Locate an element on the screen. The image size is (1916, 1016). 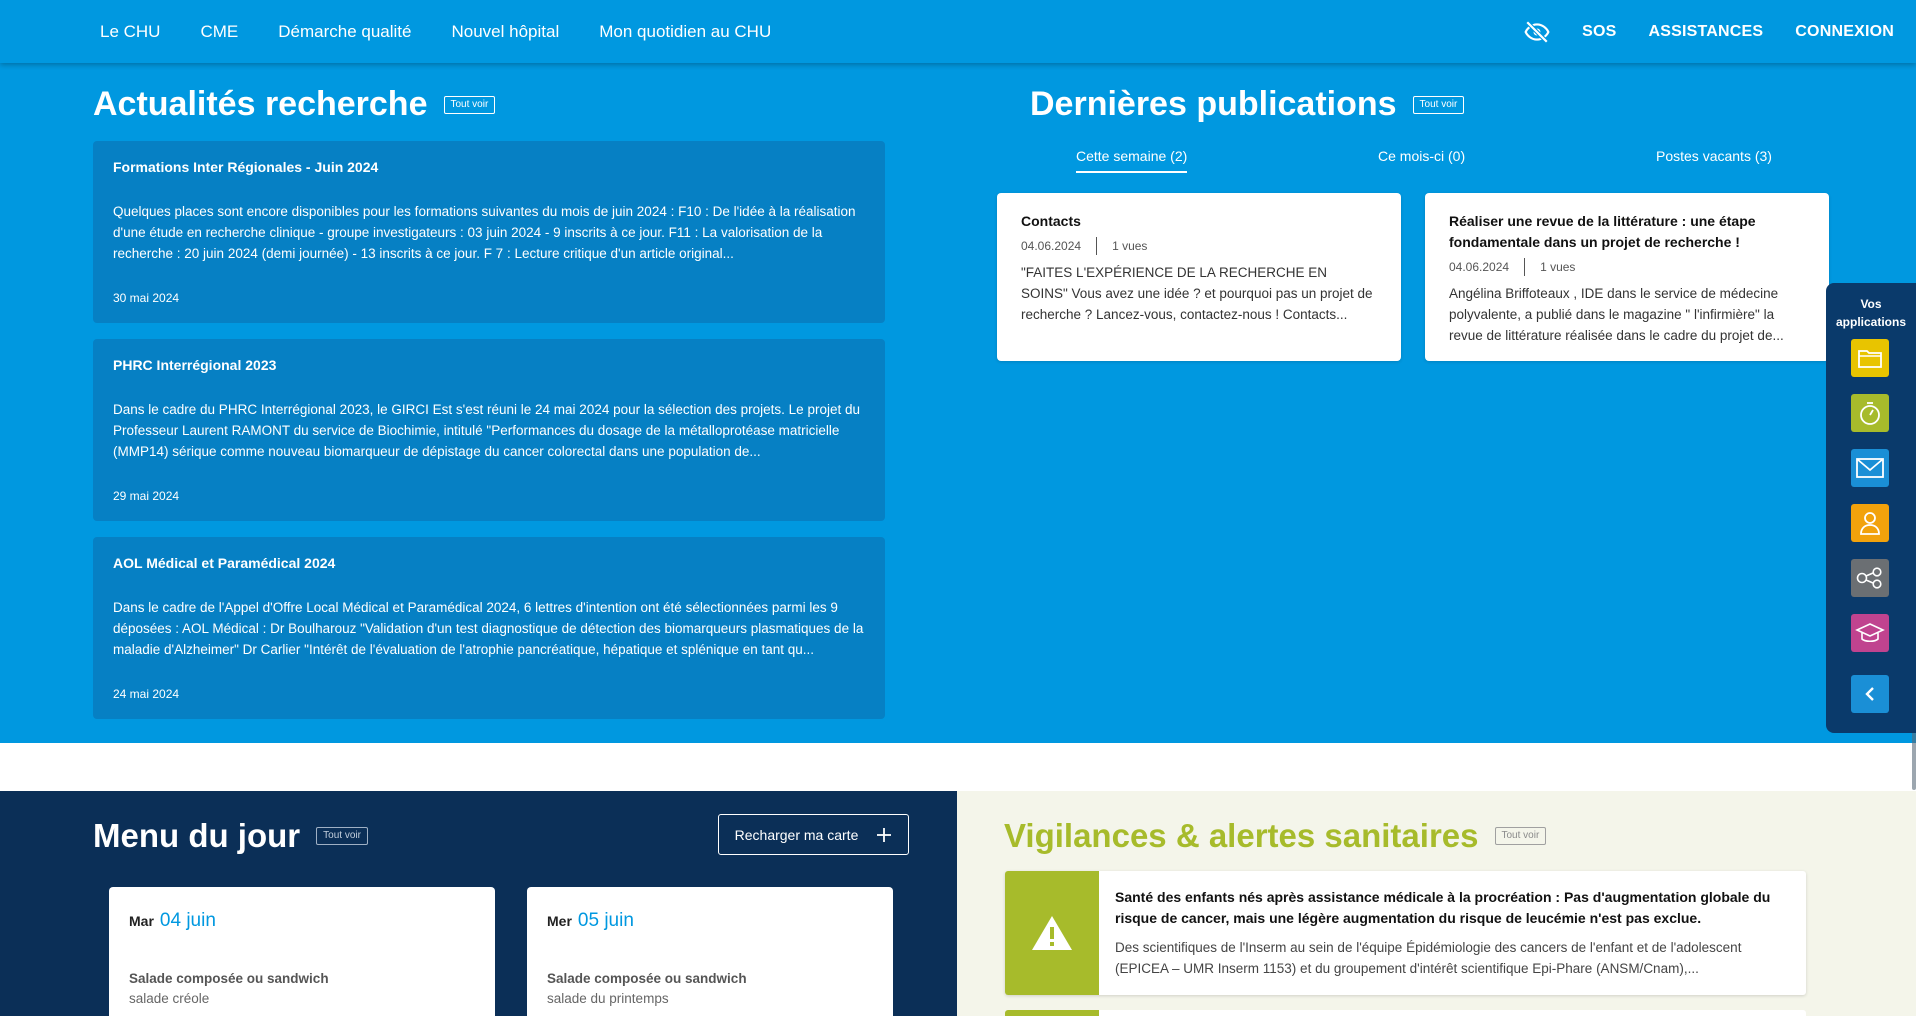
app-education-button is located at coordinates (1870, 633).